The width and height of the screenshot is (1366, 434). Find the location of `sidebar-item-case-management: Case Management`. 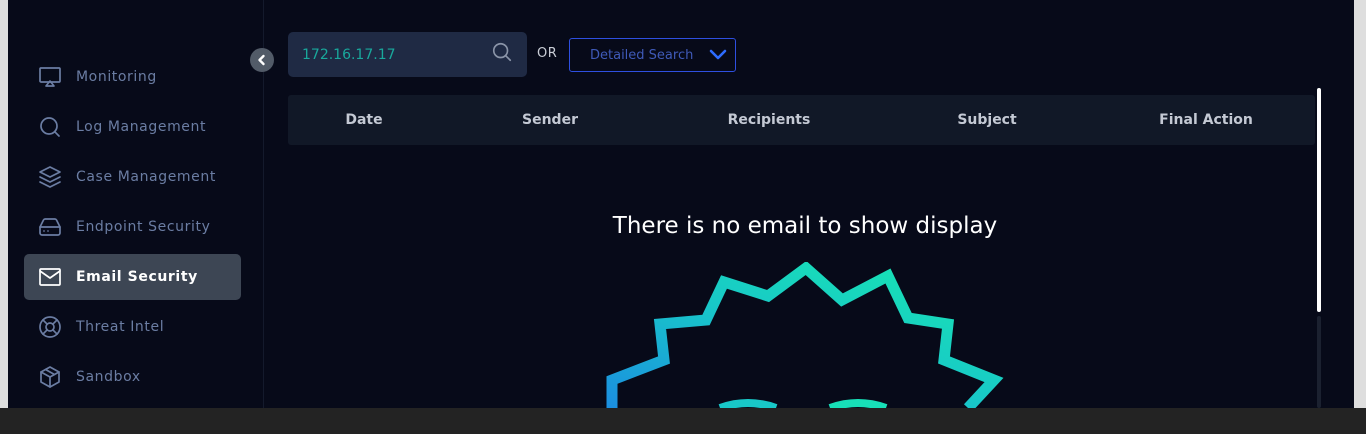

sidebar-item-case-management: Case Management is located at coordinates (132, 177).